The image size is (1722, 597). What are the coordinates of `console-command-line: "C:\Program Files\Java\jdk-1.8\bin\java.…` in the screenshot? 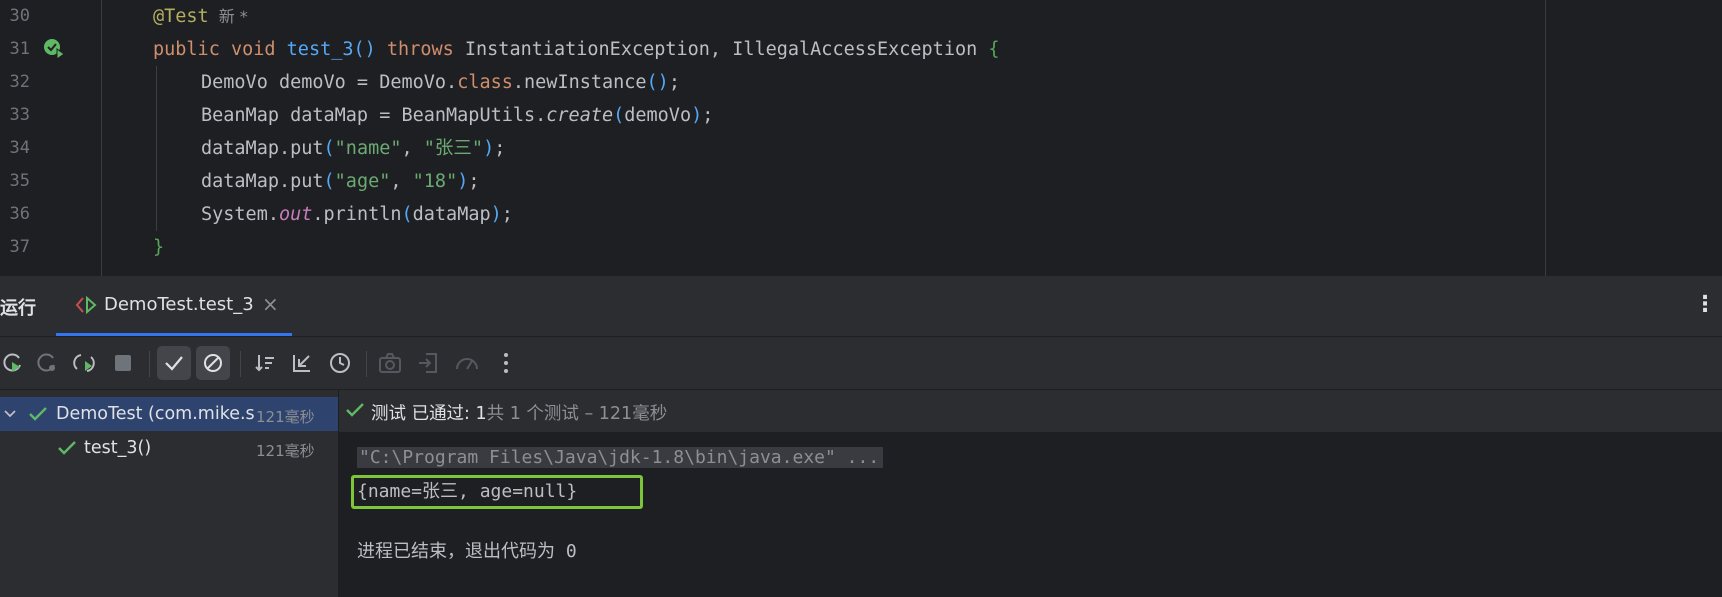 It's located at (620, 458).